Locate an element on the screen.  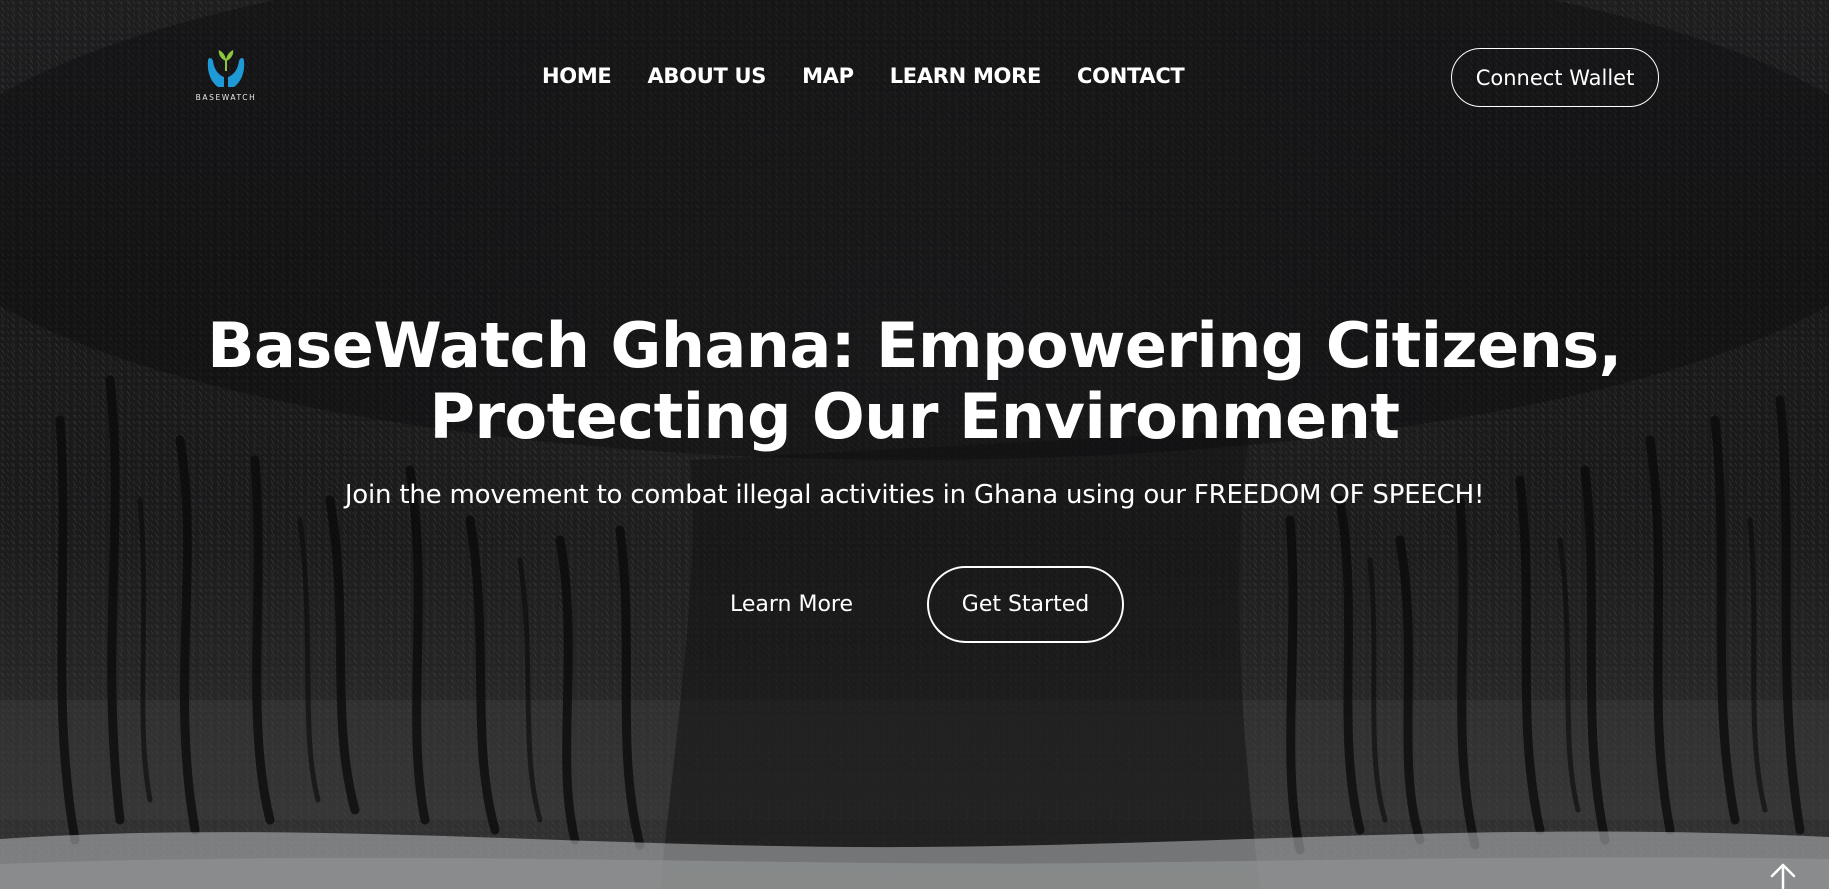
connect-wallet-button: Connect Wallet is located at coordinates (1555, 77).